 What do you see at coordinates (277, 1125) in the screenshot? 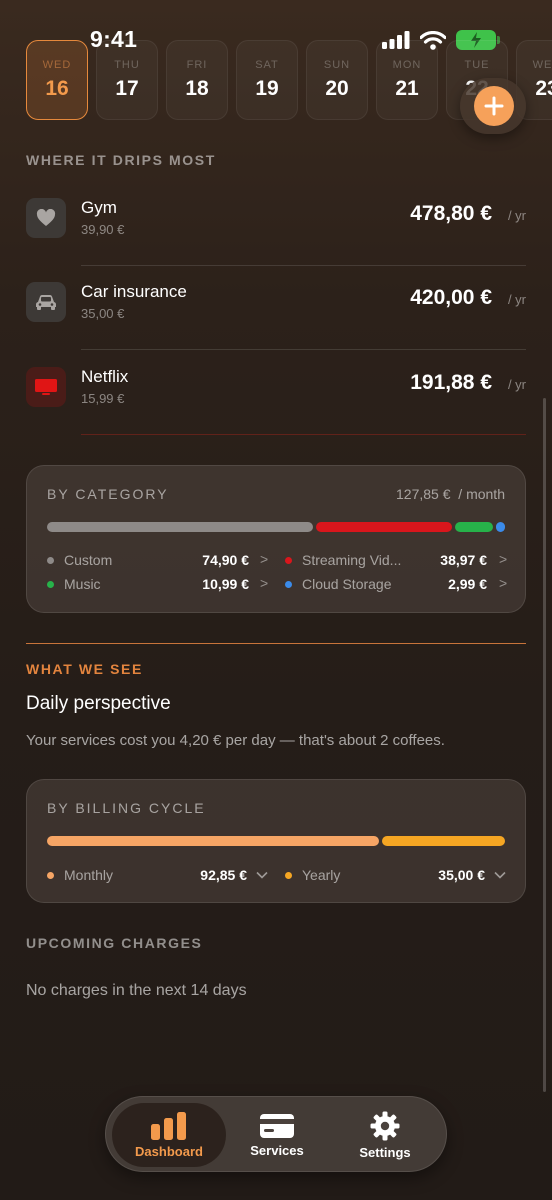
I see `card-icon` at bounding box center [277, 1125].